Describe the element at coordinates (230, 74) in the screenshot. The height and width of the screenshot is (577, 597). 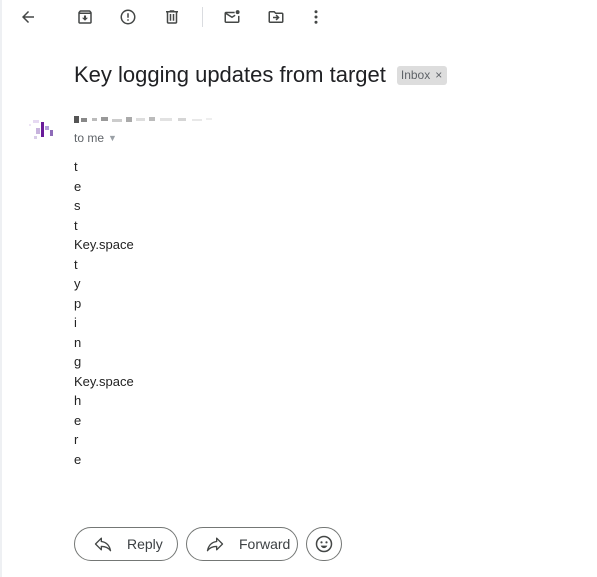
I see `email-subject: Key logging updates from target` at that location.